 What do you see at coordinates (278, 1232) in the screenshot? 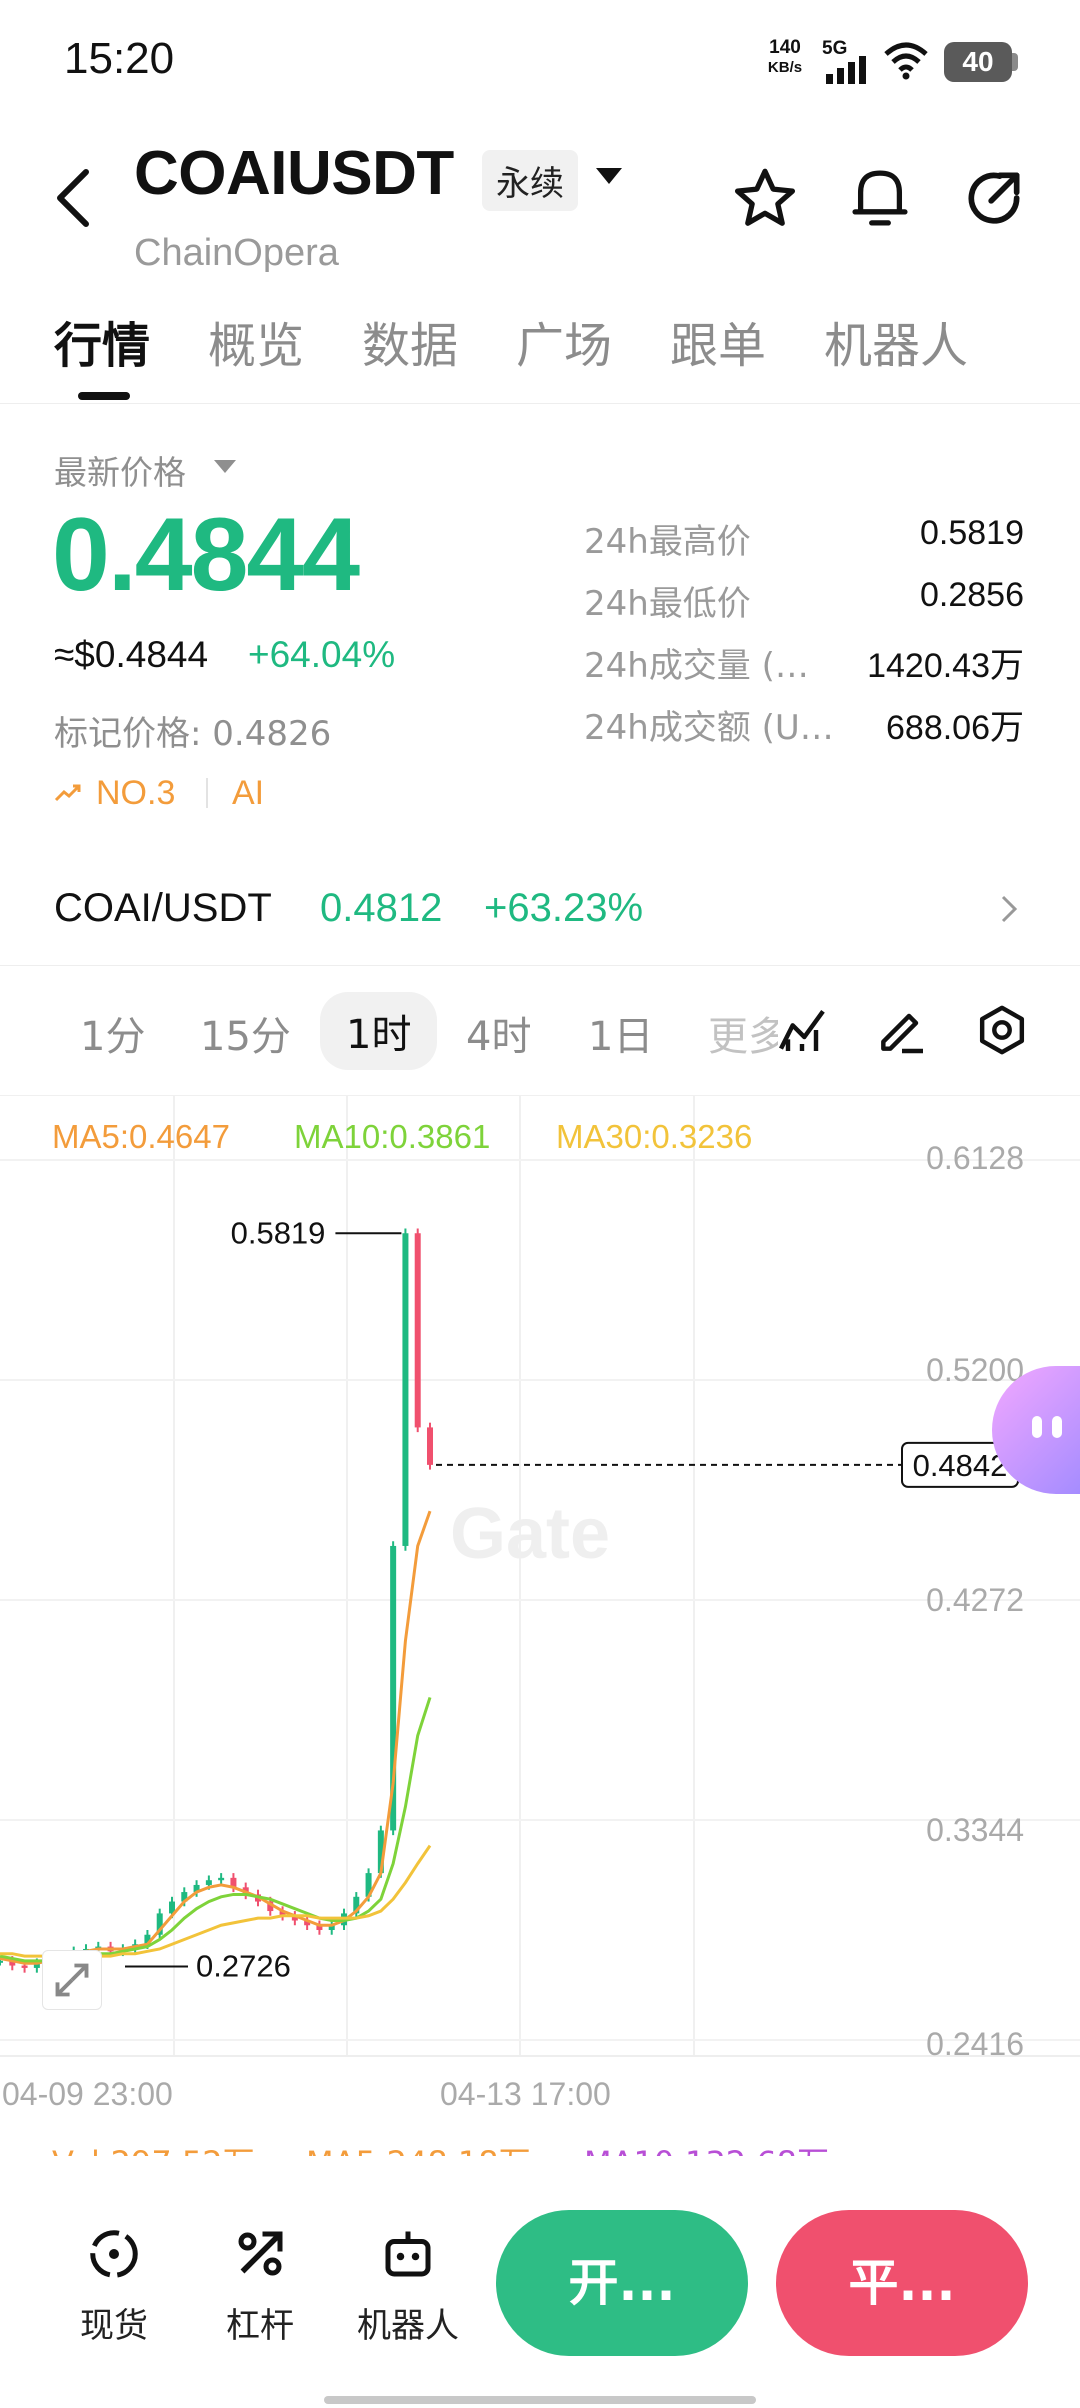
I see `high-marker-label: 0.5819` at bounding box center [278, 1232].